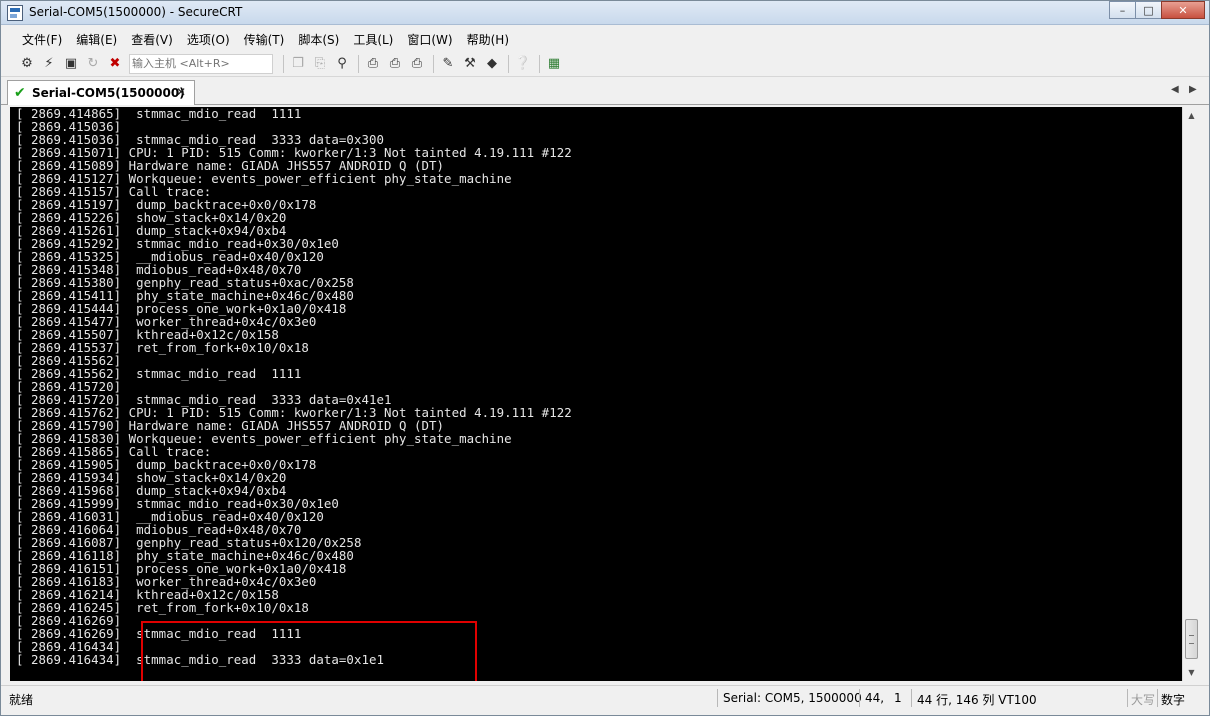 The image size is (1210, 716). I want to click on print-setup-icon: ⎙, so click(417, 64).